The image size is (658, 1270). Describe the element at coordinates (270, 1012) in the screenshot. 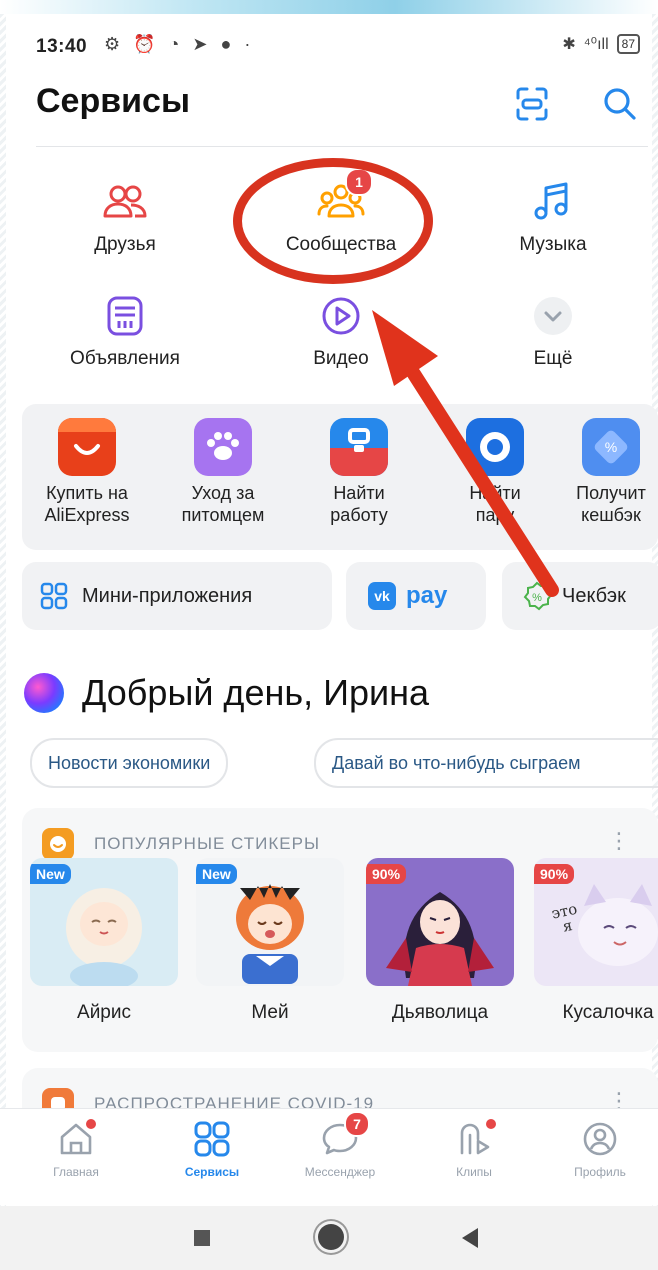

I see `sticker-name: Мей` at that location.